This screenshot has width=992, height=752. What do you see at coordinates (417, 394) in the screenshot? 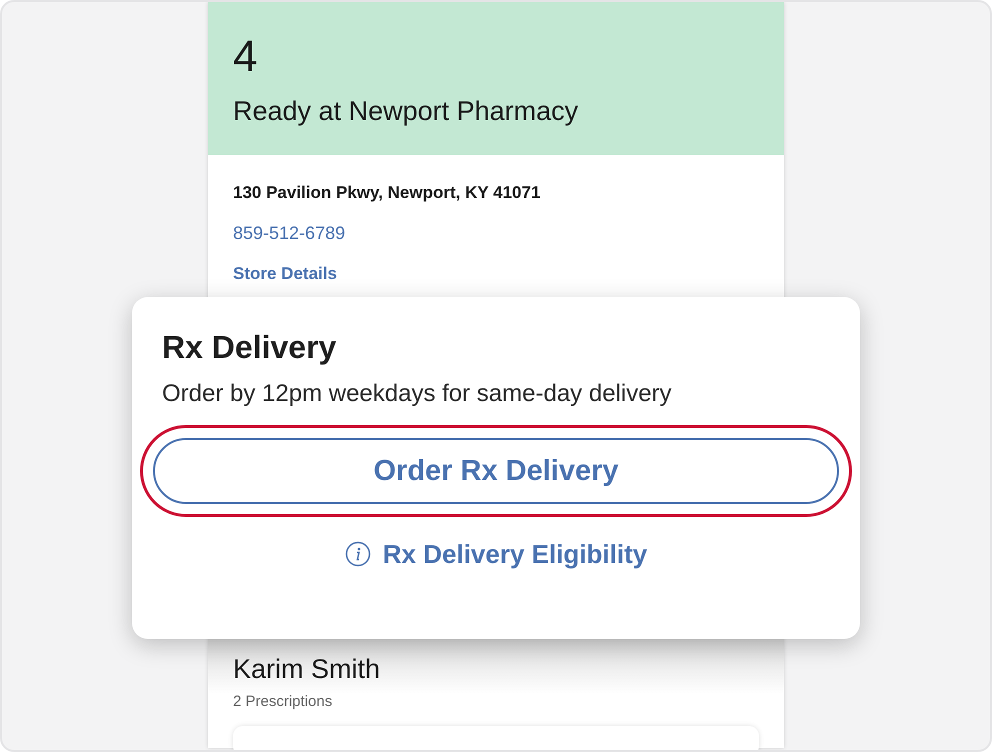
I see `popup-subtitle: Order by 12pm weekdays for same-day delivery` at bounding box center [417, 394].